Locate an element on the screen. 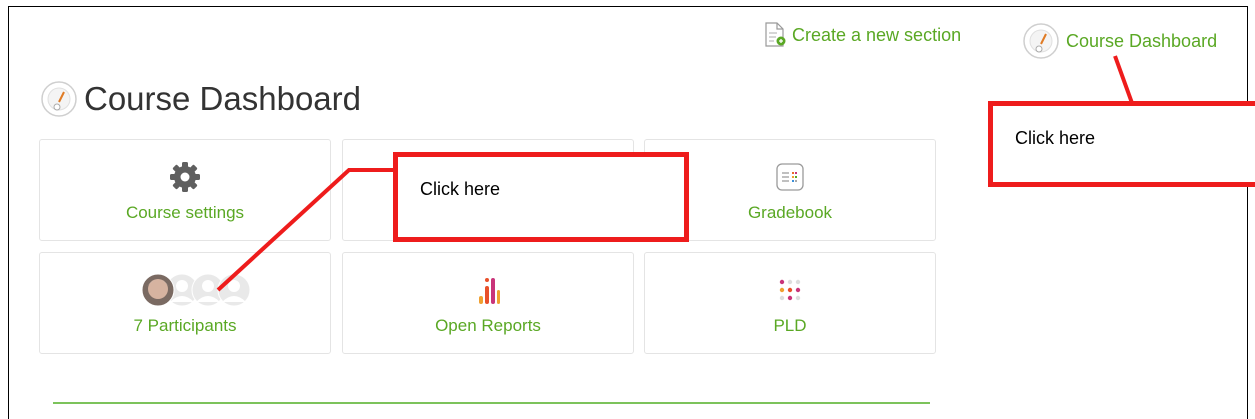 This screenshot has width=1255, height=419. tile-label: Open Reports is located at coordinates (488, 325).